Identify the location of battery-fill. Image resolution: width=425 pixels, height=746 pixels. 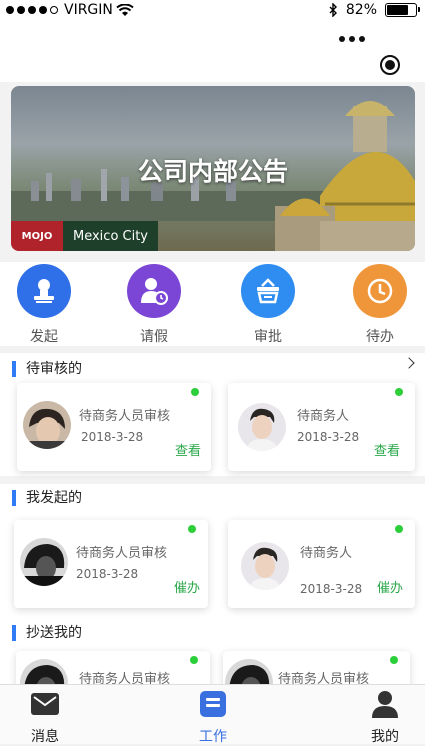
(398, 10).